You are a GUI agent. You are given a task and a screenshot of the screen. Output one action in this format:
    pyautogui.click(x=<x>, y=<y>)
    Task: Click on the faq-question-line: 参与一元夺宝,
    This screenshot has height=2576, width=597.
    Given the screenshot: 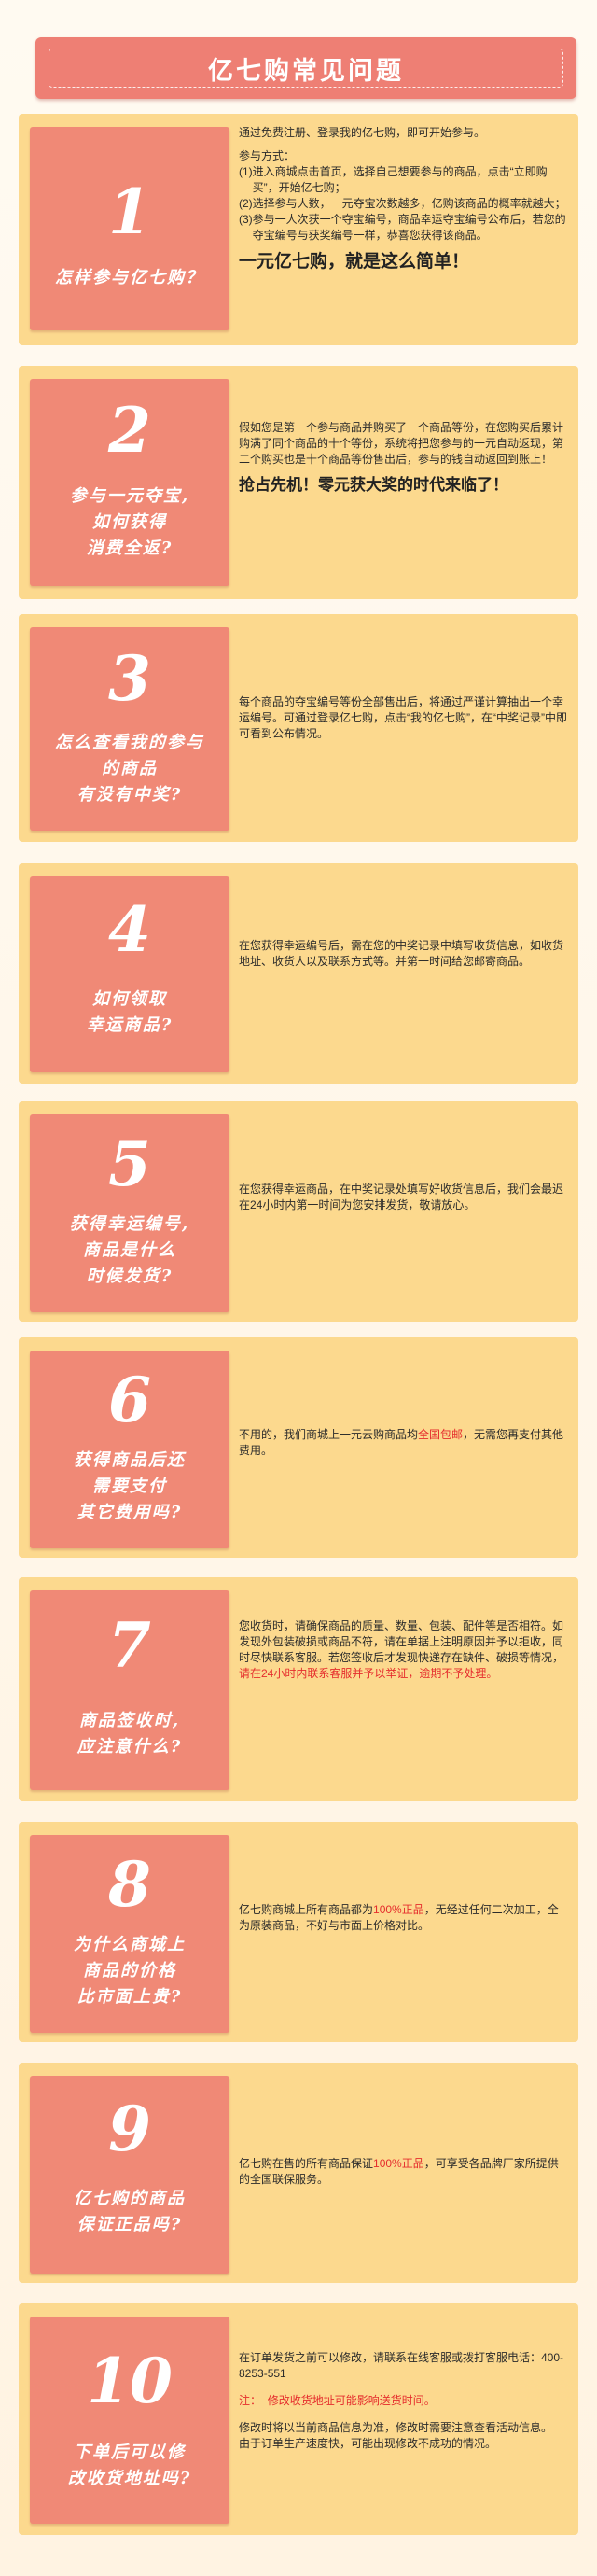 What is the action you would take?
    pyautogui.click(x=129, y=496)
    